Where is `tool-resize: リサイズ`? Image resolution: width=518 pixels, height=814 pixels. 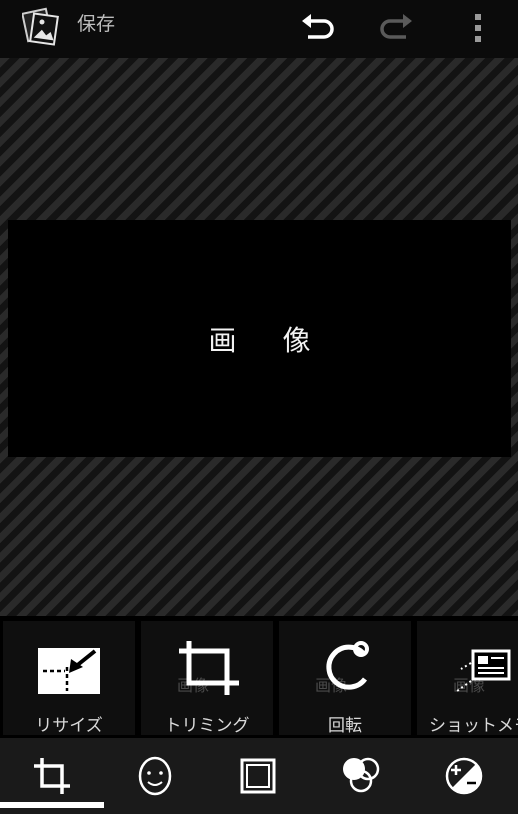
tool-resize: リサイズ is located at coordinates (69, 678).